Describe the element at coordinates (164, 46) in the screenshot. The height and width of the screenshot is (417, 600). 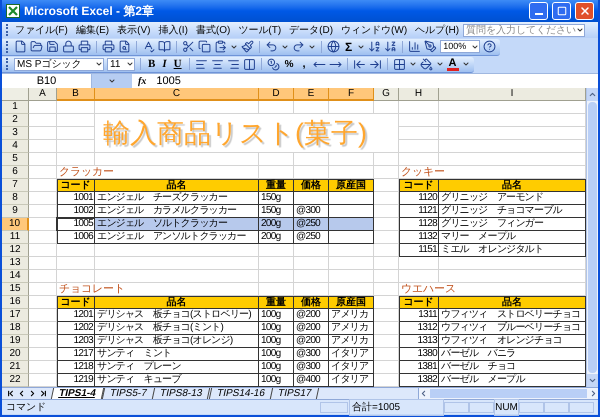
I see `book-icon` at that location.